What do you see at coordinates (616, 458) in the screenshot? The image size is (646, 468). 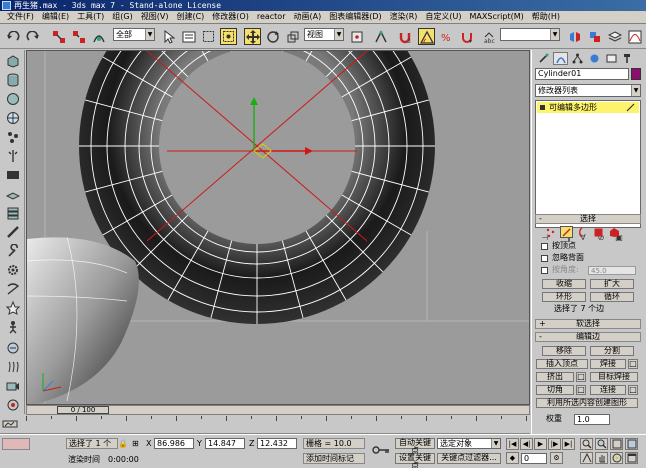 I see `arc-rotate-button` at bounding box center [616, 458].